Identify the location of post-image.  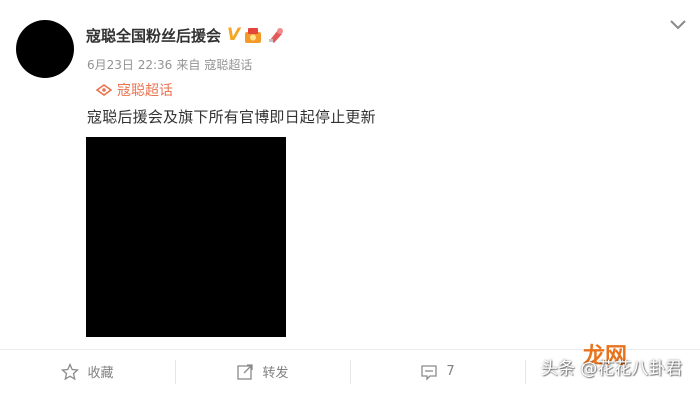
(186, 237).